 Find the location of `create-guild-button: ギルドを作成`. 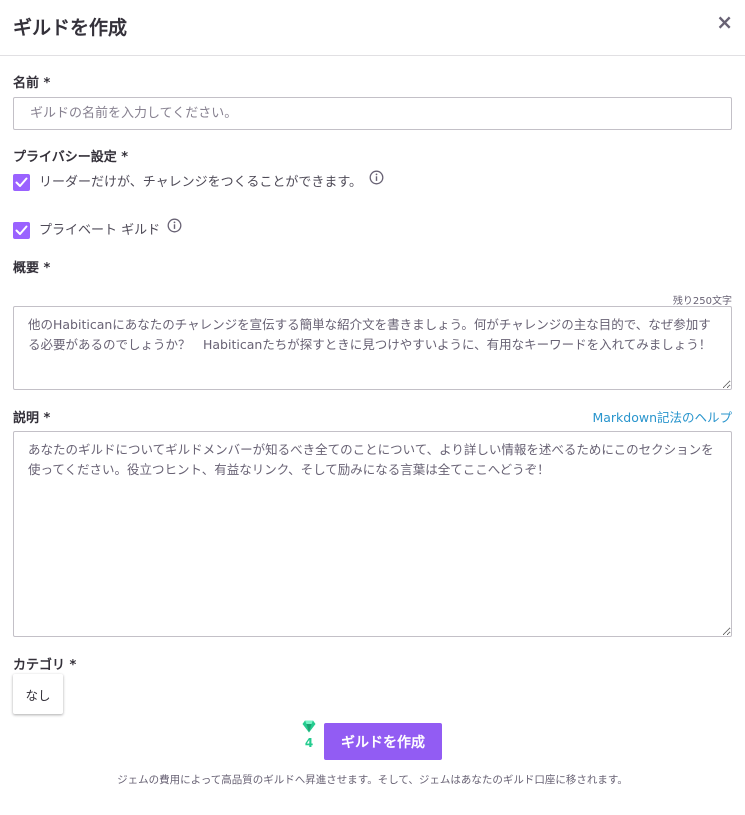

create-guild-button: ギルドを作成 is located at coordinates (383, 741).